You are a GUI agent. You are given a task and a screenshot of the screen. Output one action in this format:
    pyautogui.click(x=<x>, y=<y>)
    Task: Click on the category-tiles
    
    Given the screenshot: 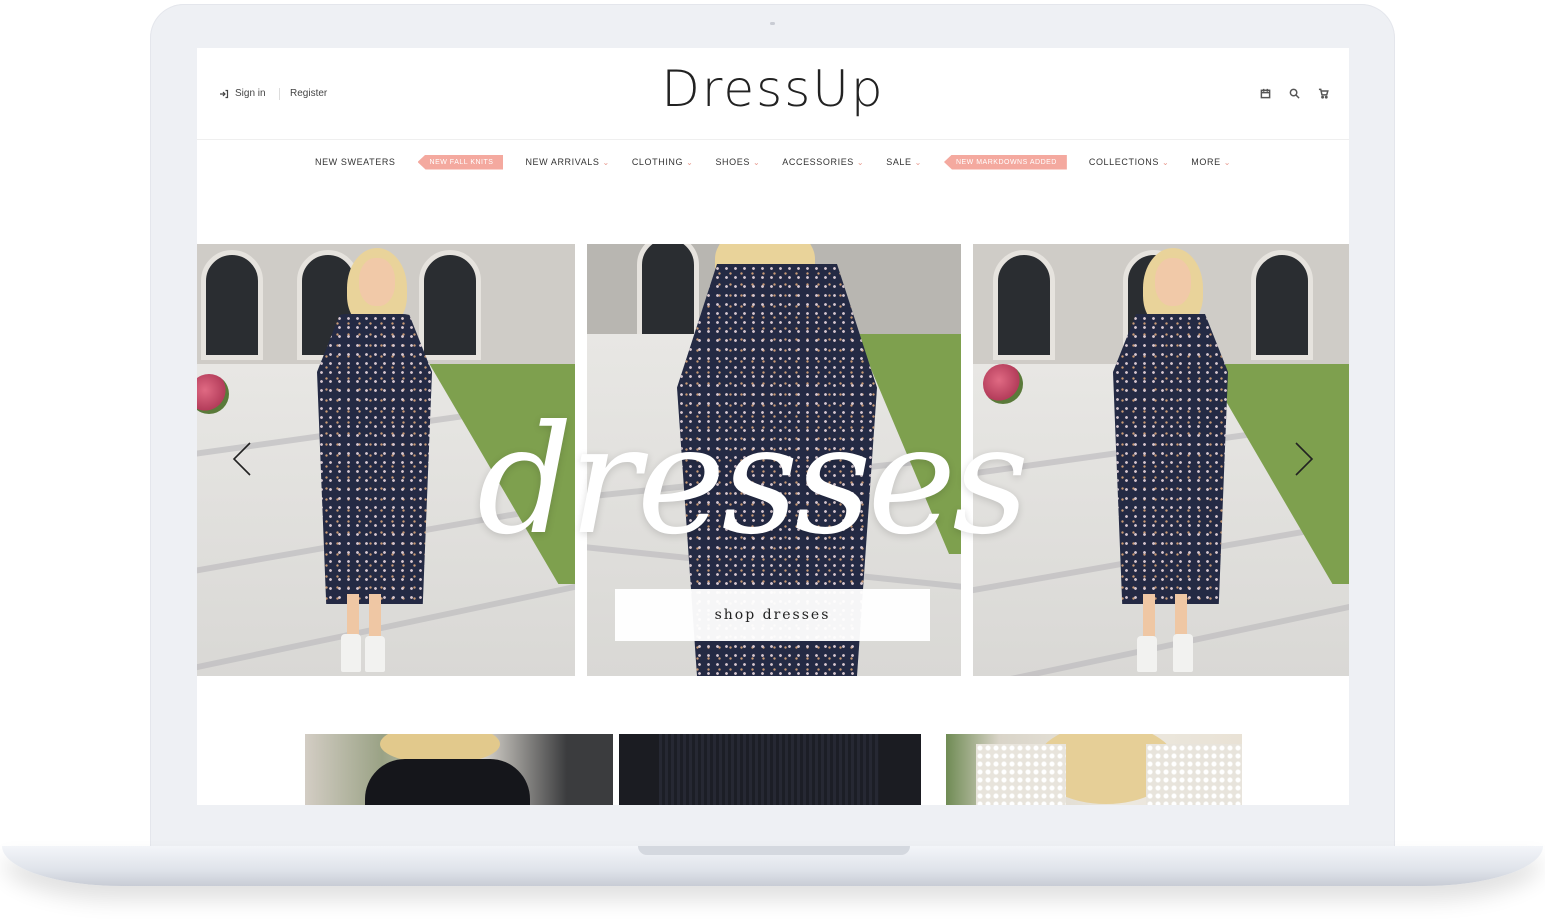 What is the action you would take?
    pyautogui.click(x=775, y=769)
    